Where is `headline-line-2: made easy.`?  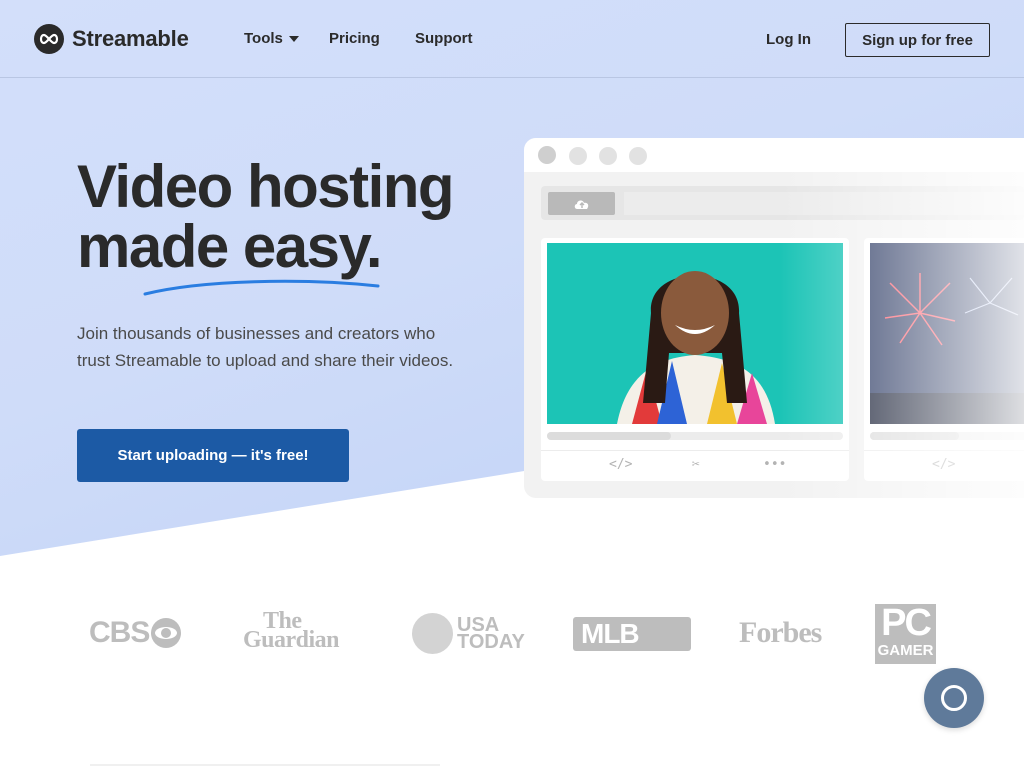
headline-line-2: made easy. is located at coordinates (230, 246).